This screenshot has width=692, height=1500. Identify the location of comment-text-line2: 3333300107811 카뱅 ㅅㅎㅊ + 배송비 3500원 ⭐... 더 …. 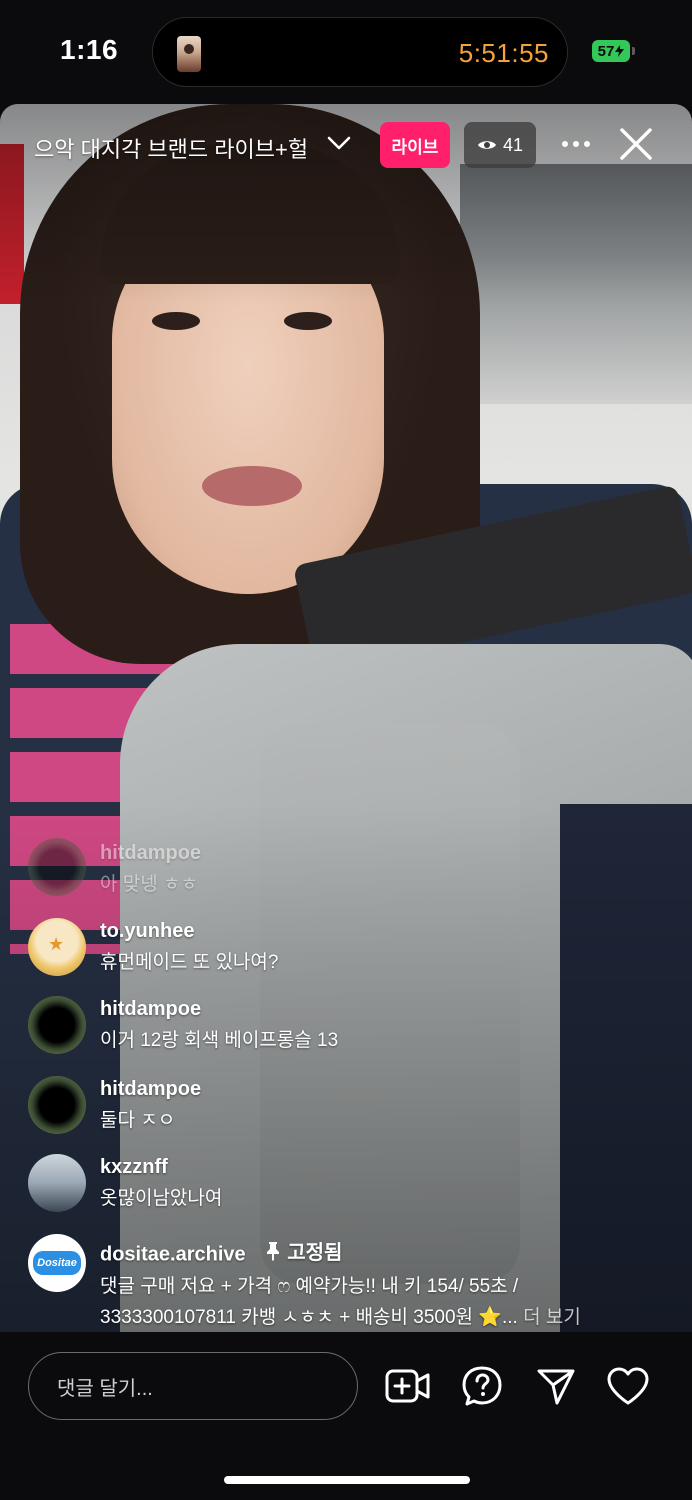
(340, 1315).